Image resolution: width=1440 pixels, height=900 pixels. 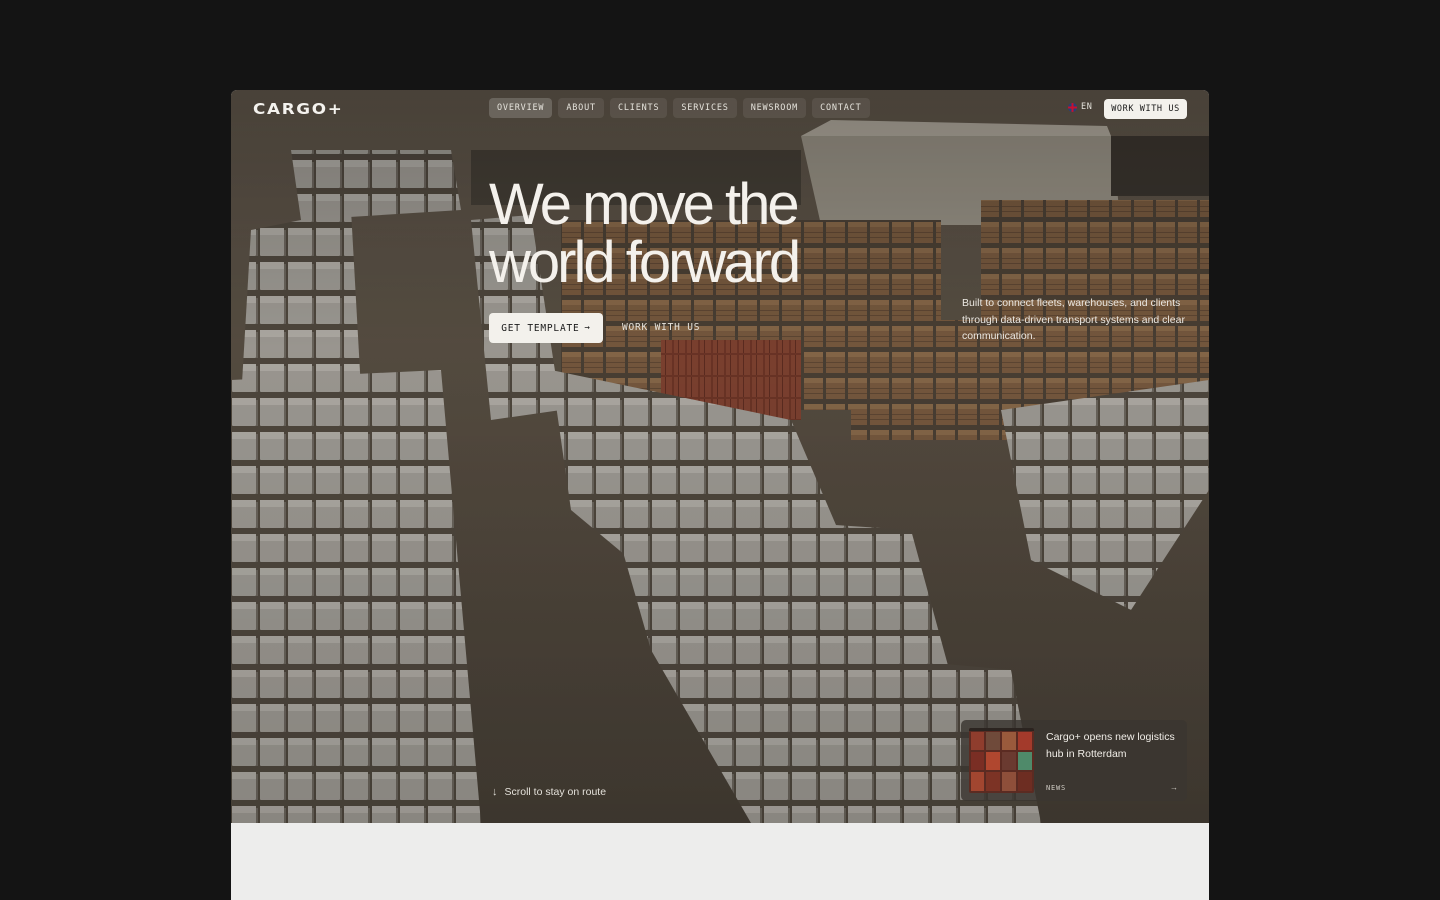 I want to click on news-tag: NEWS, so click(x=1056, y=788).